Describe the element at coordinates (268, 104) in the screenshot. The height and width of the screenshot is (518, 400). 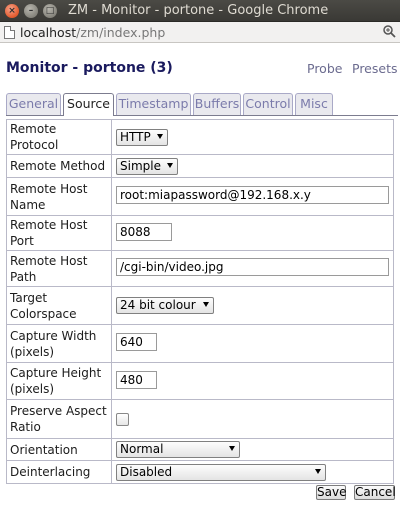
I see `tab-control: Control` at that location.